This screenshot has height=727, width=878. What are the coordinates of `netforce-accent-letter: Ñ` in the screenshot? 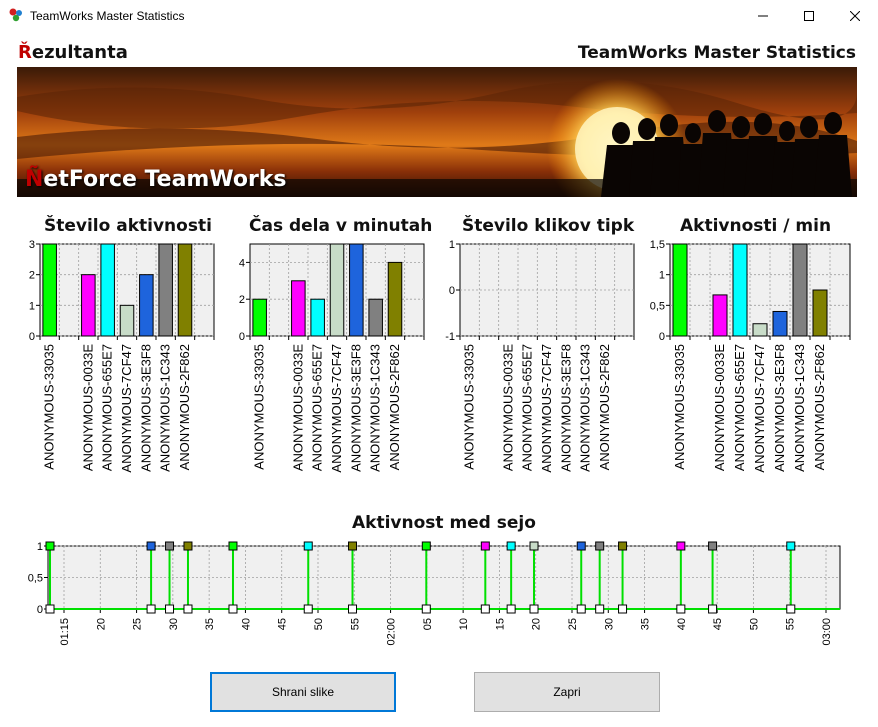 It's located at (34, 179).